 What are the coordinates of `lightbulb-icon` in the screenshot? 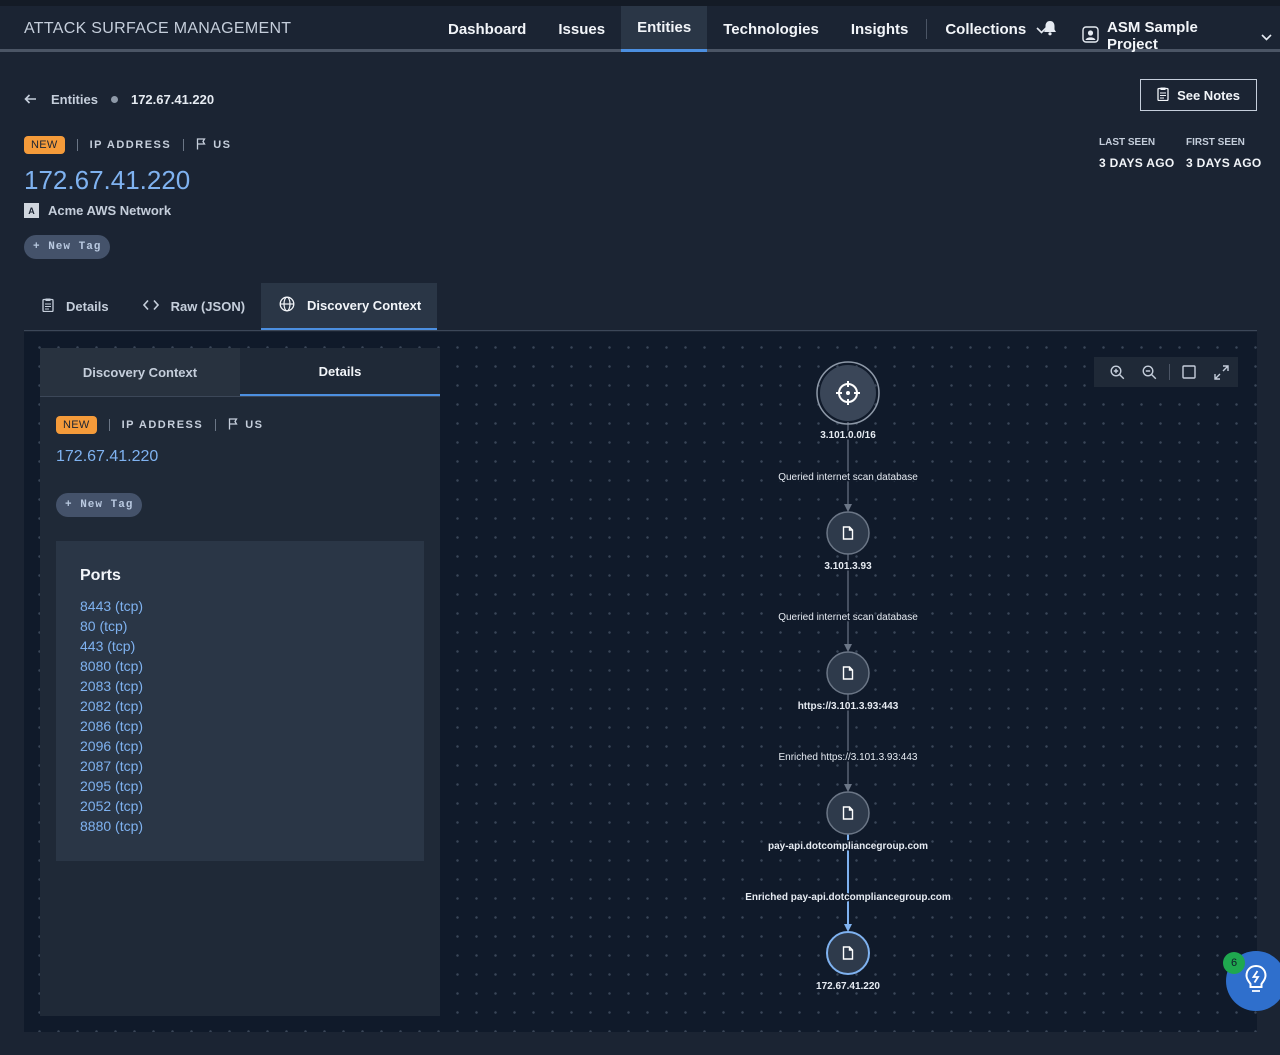 It's located at (1256, 981).